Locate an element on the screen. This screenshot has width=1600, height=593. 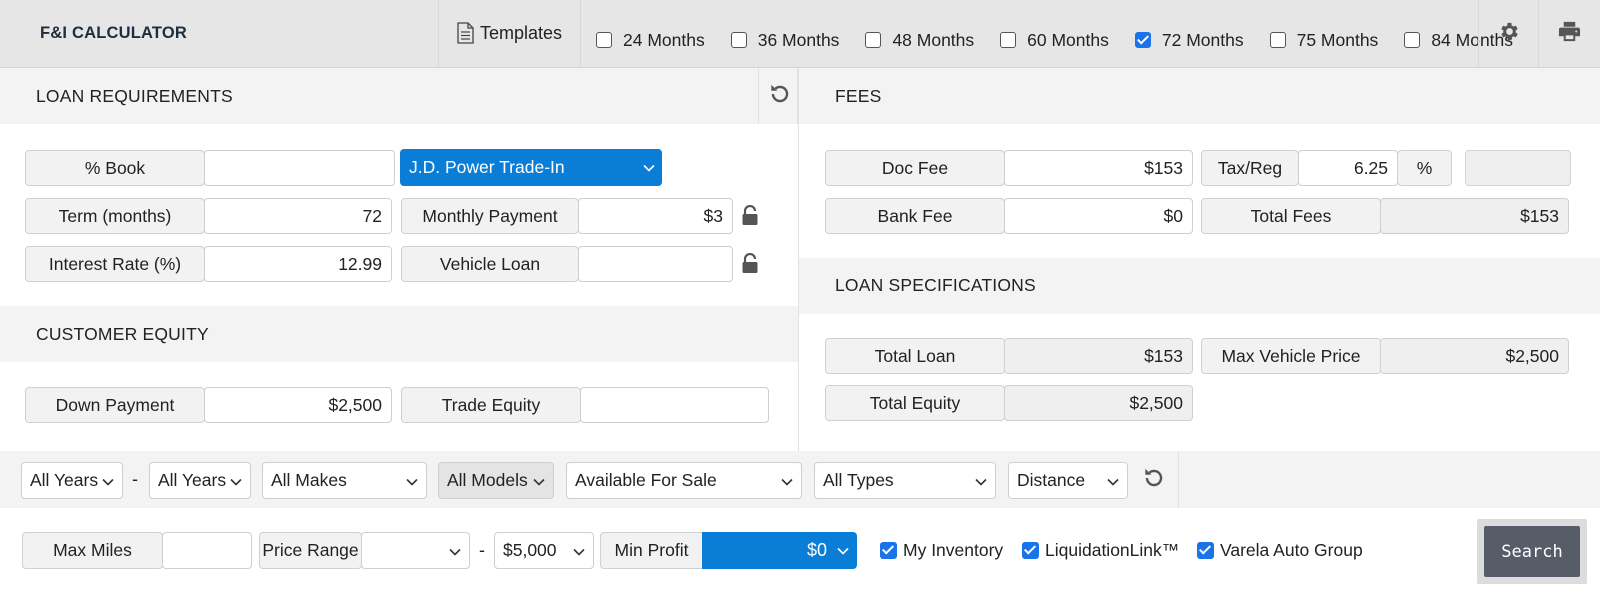
reset-filters-button is located at coordinates (1154, 479).